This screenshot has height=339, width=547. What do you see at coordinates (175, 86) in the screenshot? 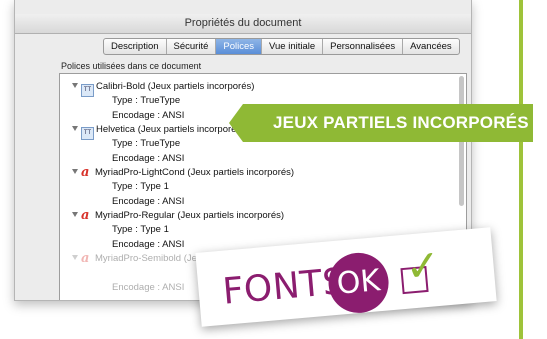
I see `font-name: Calibri-Bold (Jeux partiels incorporés)` at bounding box center [175, 86].